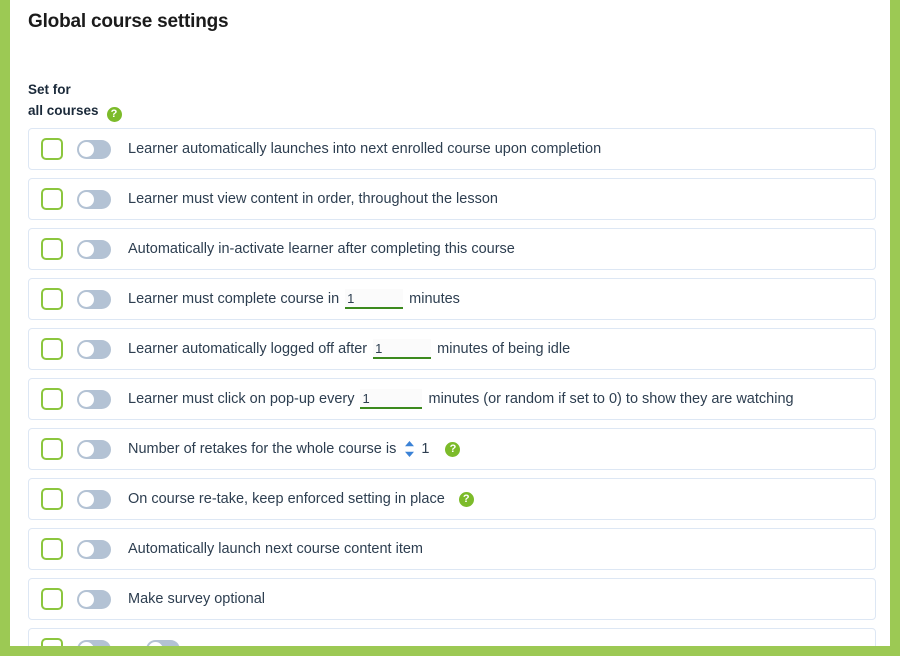 This screenshot has width=900, height=656. What do you see at coordinates (128, 21) in the screenshot?
I see `page-title: Global course settings` at bounding box center [128, 21].